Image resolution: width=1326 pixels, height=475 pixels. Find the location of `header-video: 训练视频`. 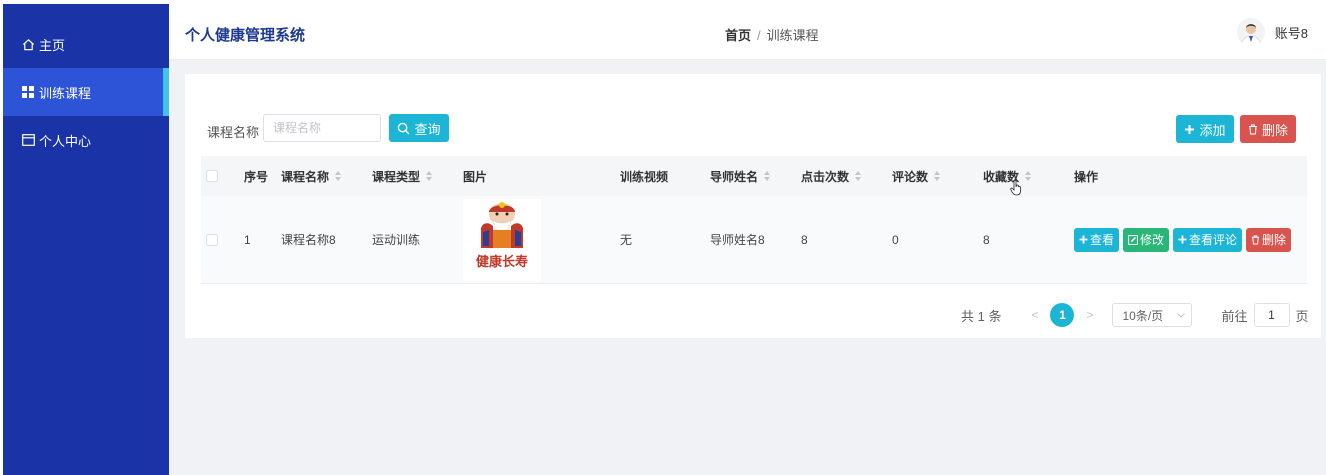

header-video: 训练视频 is located at coordinates (644, 176).